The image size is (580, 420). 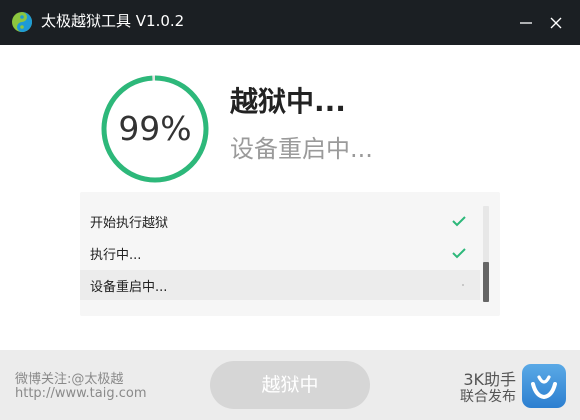 What do you see at coordinates (69, 377) in the screenshot?
I see `weibo-follow-text: 微博关注:@太极越` at bounding box center [69, 377].